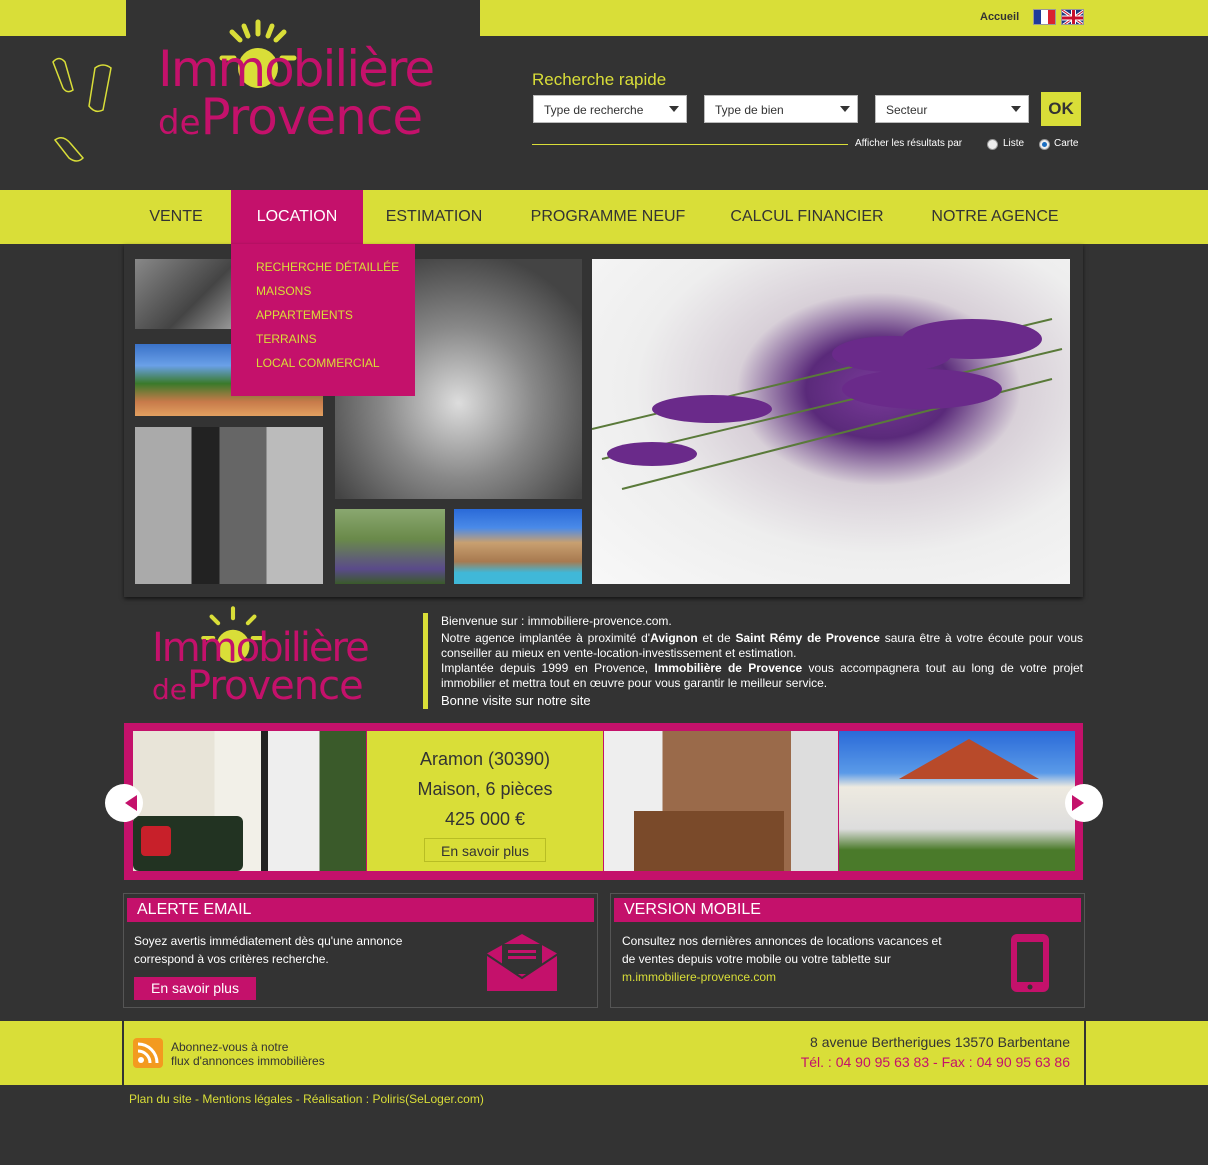 The height and width of the screenshot is (1165, 1208). I want to click on slide-price: 425 000 €, so click(485, 819).